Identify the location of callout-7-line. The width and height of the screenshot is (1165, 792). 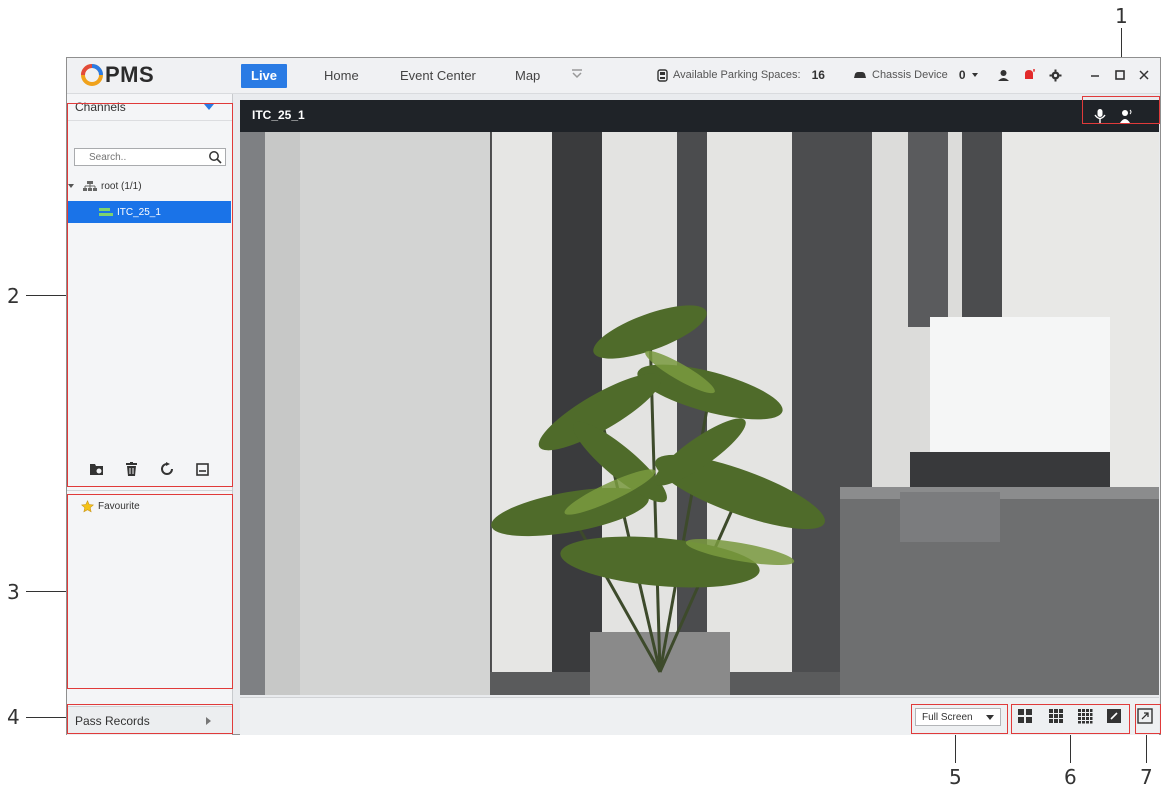
(1146, 748).